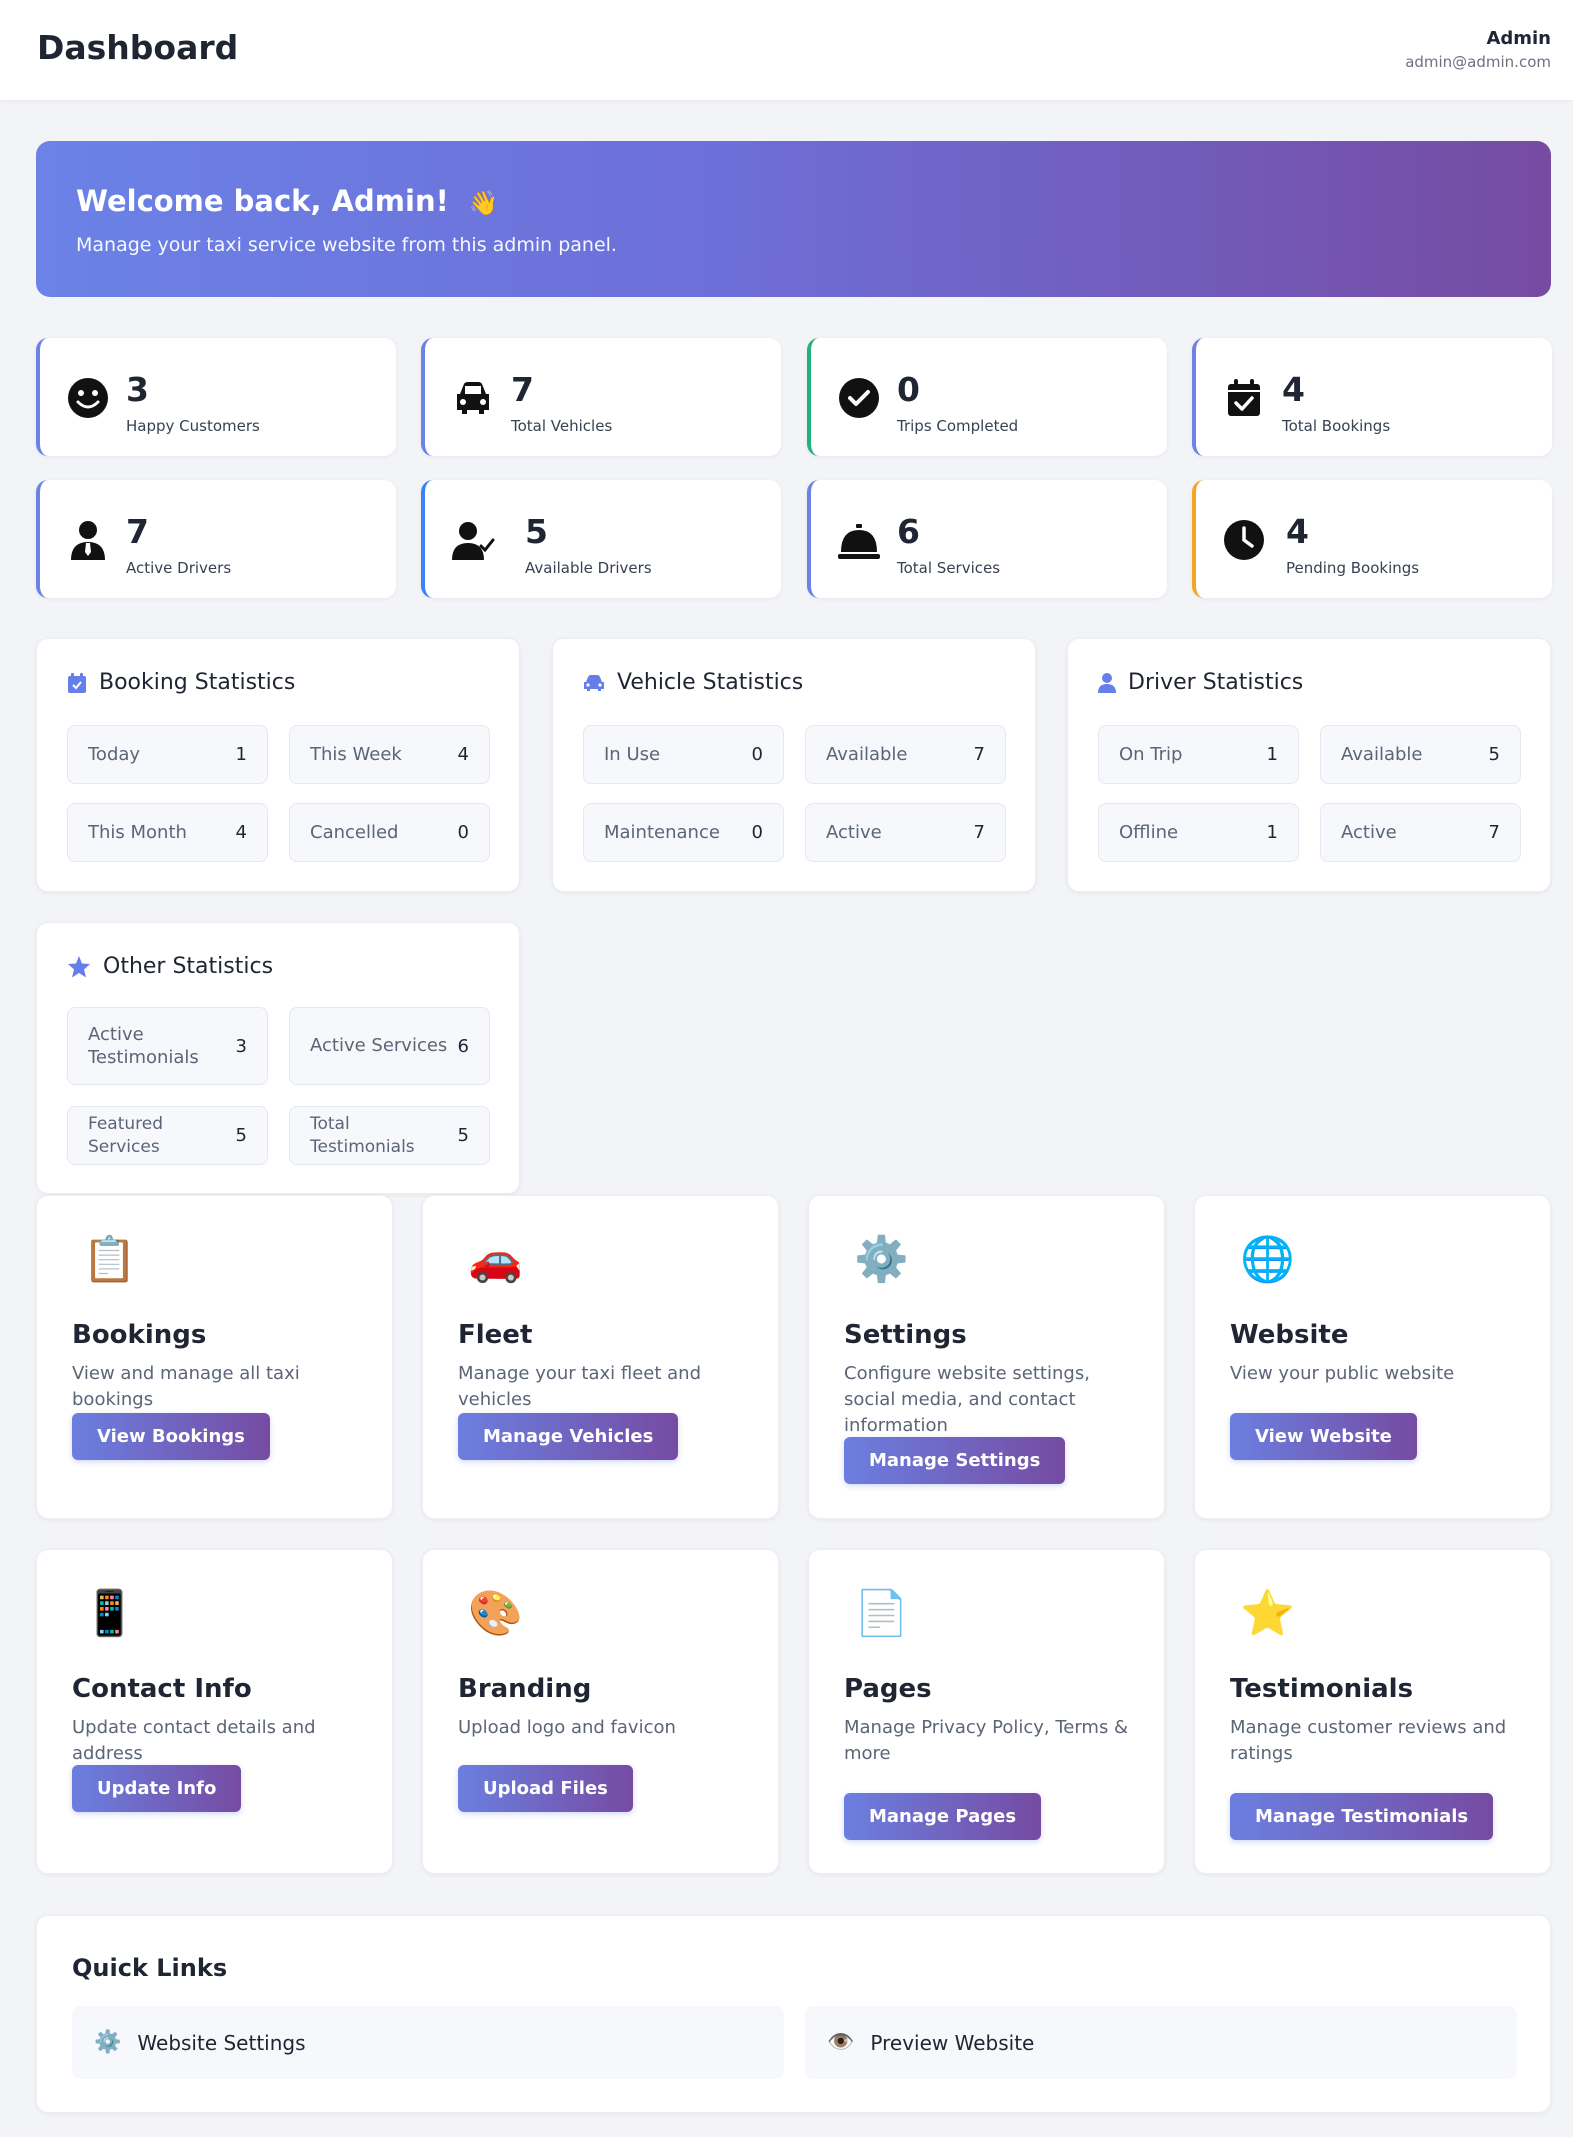 The height and width of the screenshot is (2137, 1573). I want to click on check-circle-icon, so click(859, 398).